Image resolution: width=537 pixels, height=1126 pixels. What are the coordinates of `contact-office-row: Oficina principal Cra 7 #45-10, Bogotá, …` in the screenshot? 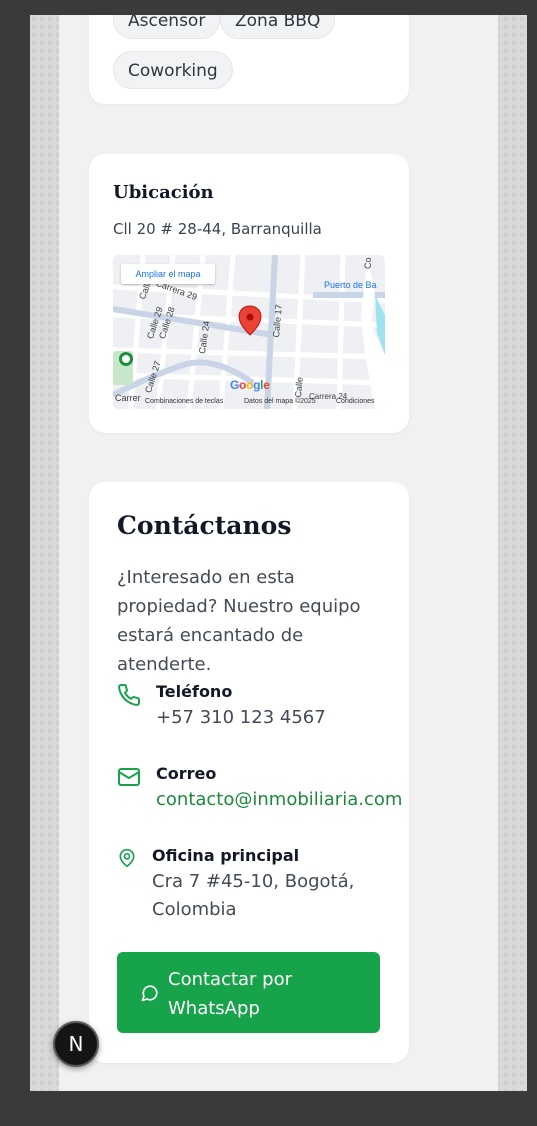 It's located at (257, 887).